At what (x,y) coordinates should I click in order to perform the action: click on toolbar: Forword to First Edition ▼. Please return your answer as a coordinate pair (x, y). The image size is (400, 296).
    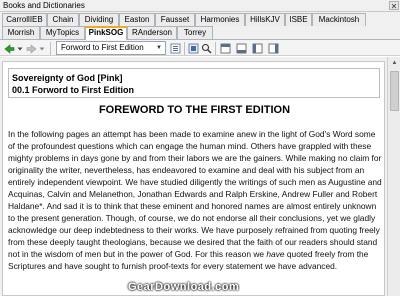
    Looking at the image, I should click on (200, 47).